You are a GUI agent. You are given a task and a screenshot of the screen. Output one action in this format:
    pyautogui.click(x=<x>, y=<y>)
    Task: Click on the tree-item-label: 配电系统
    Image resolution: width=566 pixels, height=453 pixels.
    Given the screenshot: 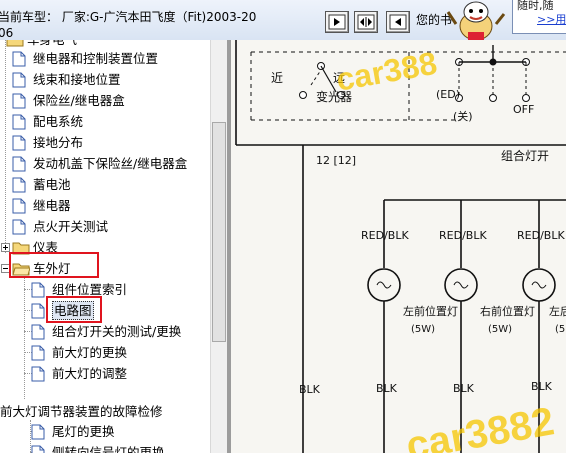 What is the action you would take?
    pyautogui.click(x=58, y=121)
    